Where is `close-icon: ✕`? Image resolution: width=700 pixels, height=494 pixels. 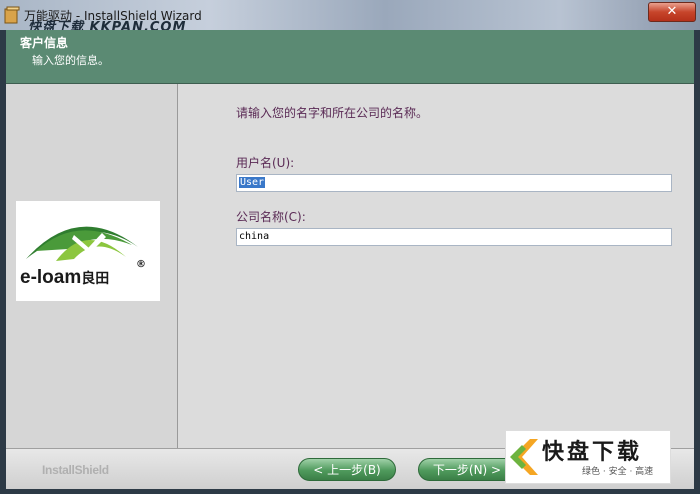 close-icon: ✕ is located at coordinates (672, 11).